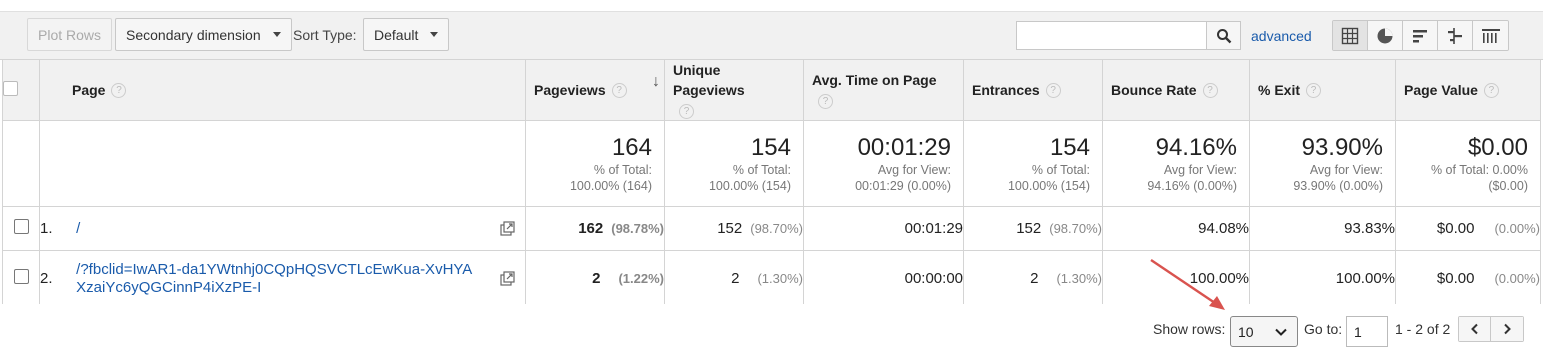 Image resolution: width=1543 pixels, height=348 pixels. I want to click on goto-label: Go to:, so click(1323, 329).